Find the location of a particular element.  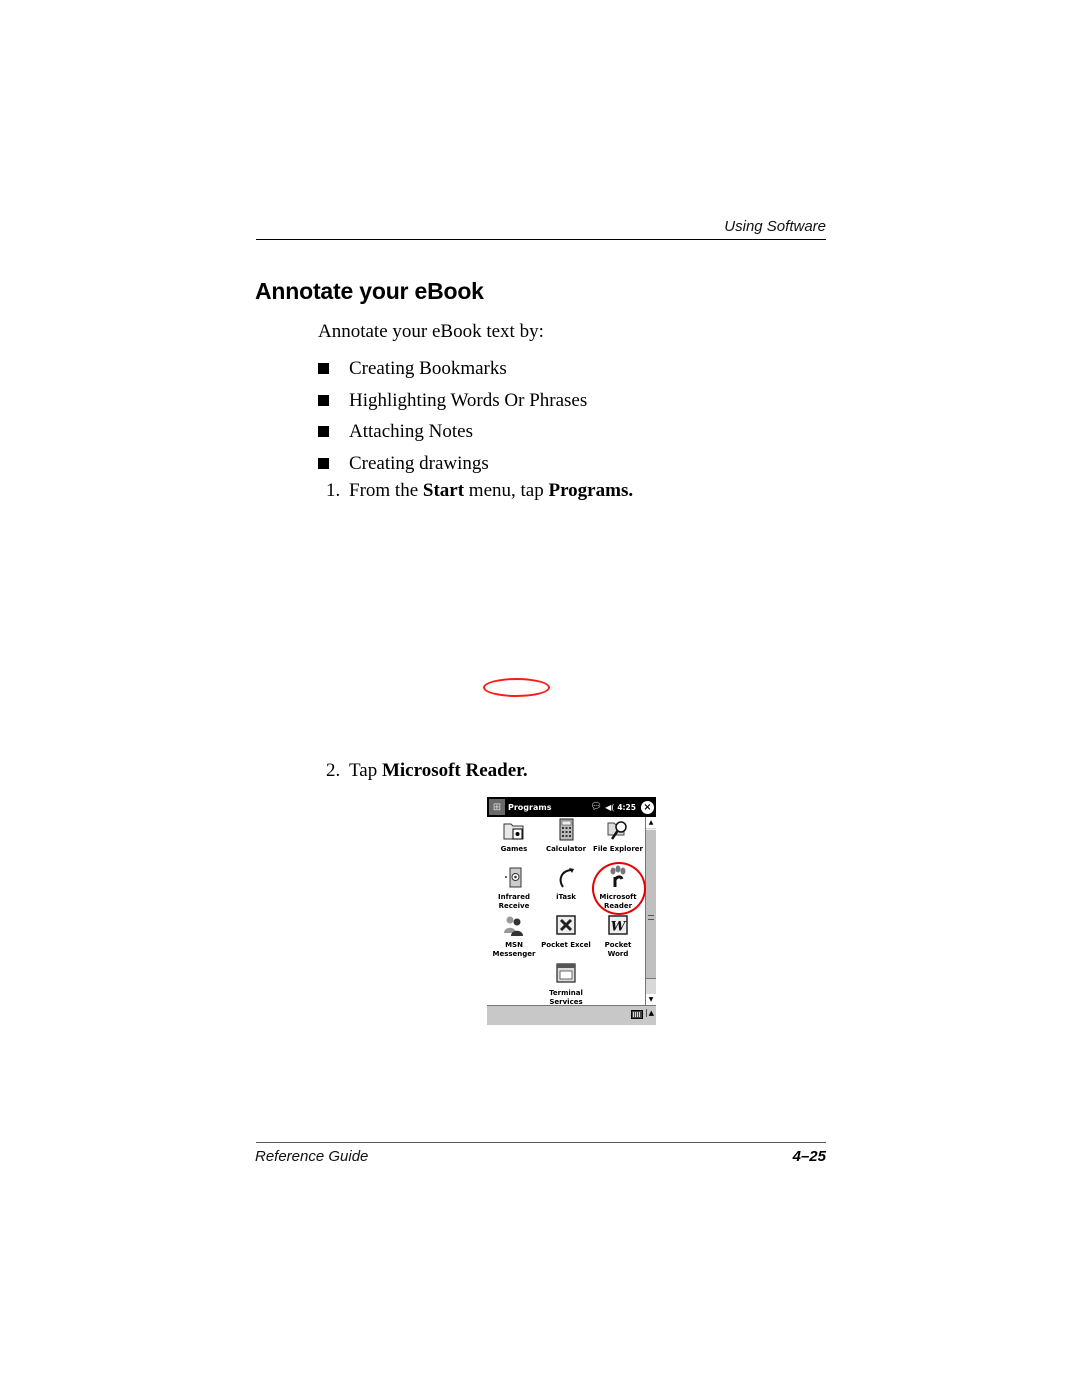

list-item: Creating Bookmarks is located at coordinates (452, 369).